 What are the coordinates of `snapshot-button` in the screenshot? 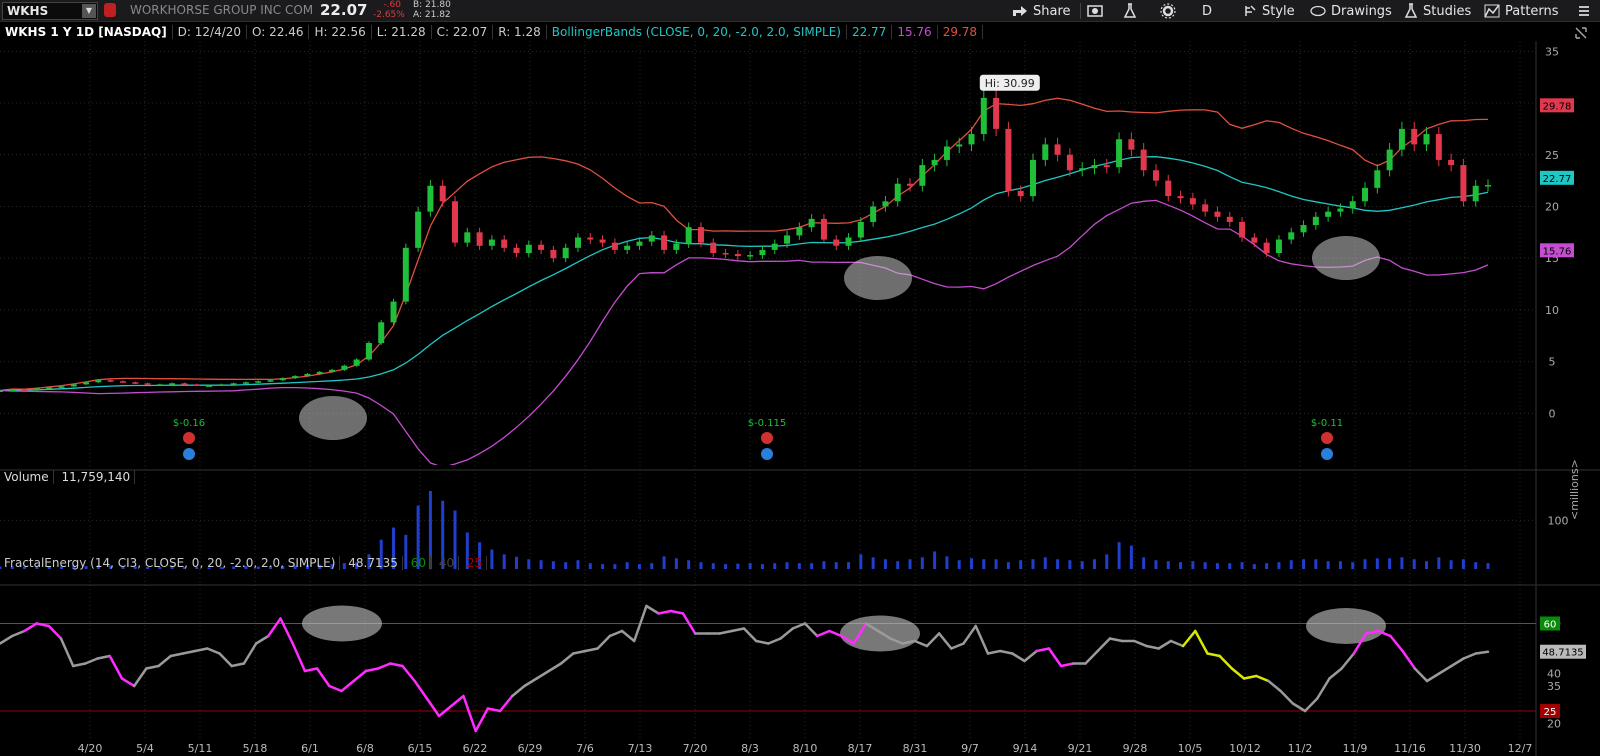 It's located at (1095, 11).